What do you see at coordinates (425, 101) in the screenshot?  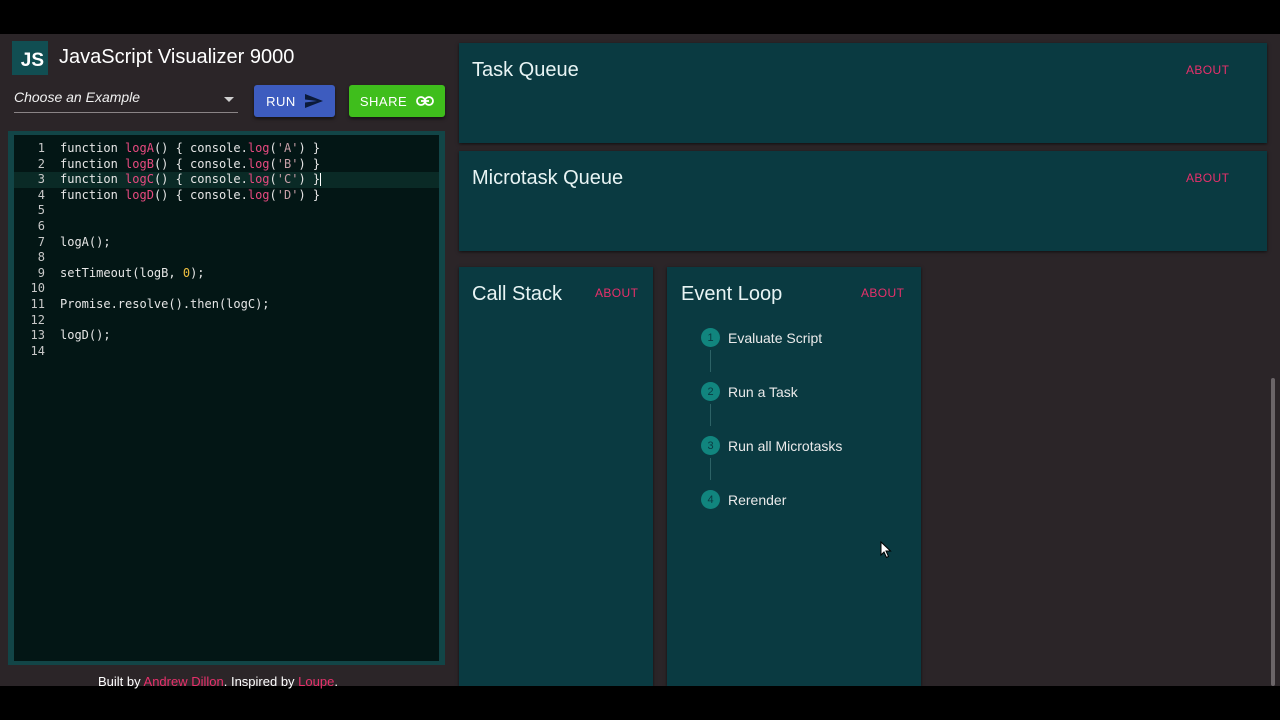 I see `link-icon` at bounding box center [425, 101].